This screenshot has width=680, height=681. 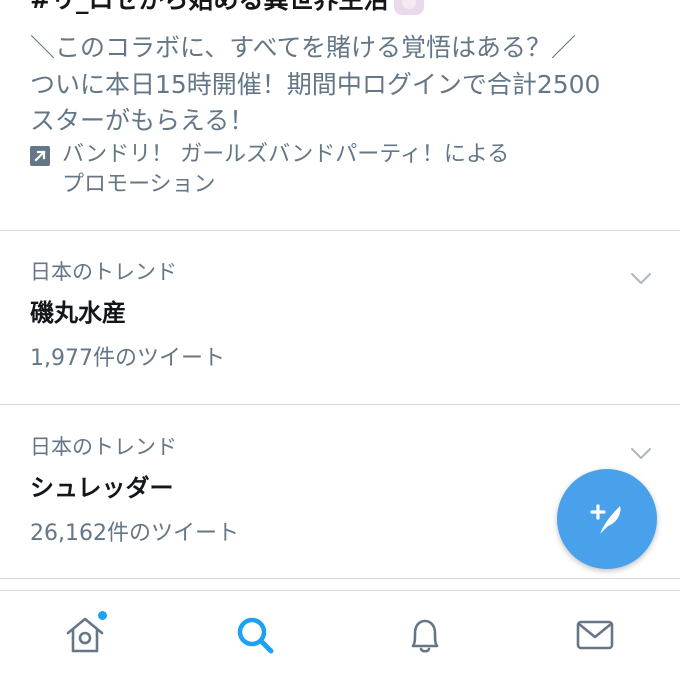 What do you see at coordinates (40, 156) in the screenshot?
I see `promoted-arrow-icon` at bounding box center [40, 156].